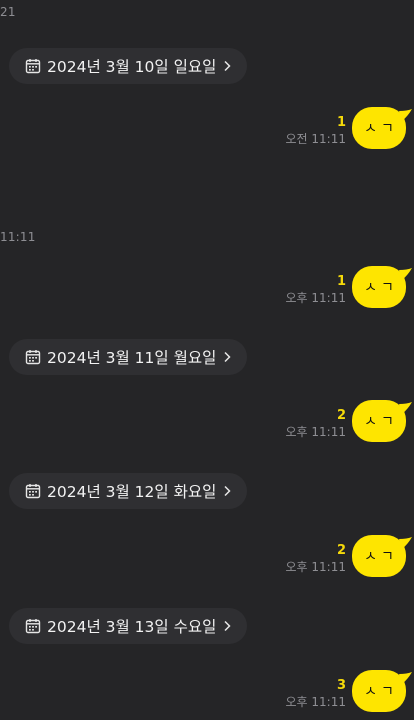 Image resolution: width=414 pixels, height=720 pixels. I want to click on date-divider-2: 2024년 3월 12일 화요일, so click(128, 491).